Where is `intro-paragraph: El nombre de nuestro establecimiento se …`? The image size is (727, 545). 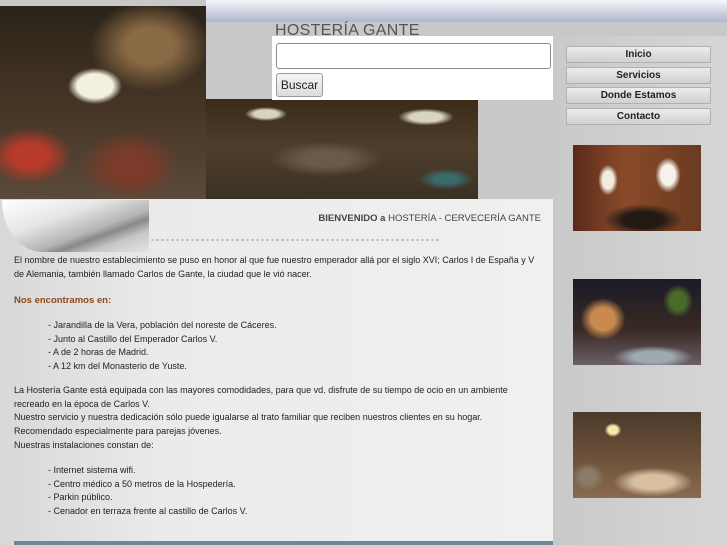 intro-paragraph: El nombre de nuestro establecimiento se … is located at coordinates (274, 267).